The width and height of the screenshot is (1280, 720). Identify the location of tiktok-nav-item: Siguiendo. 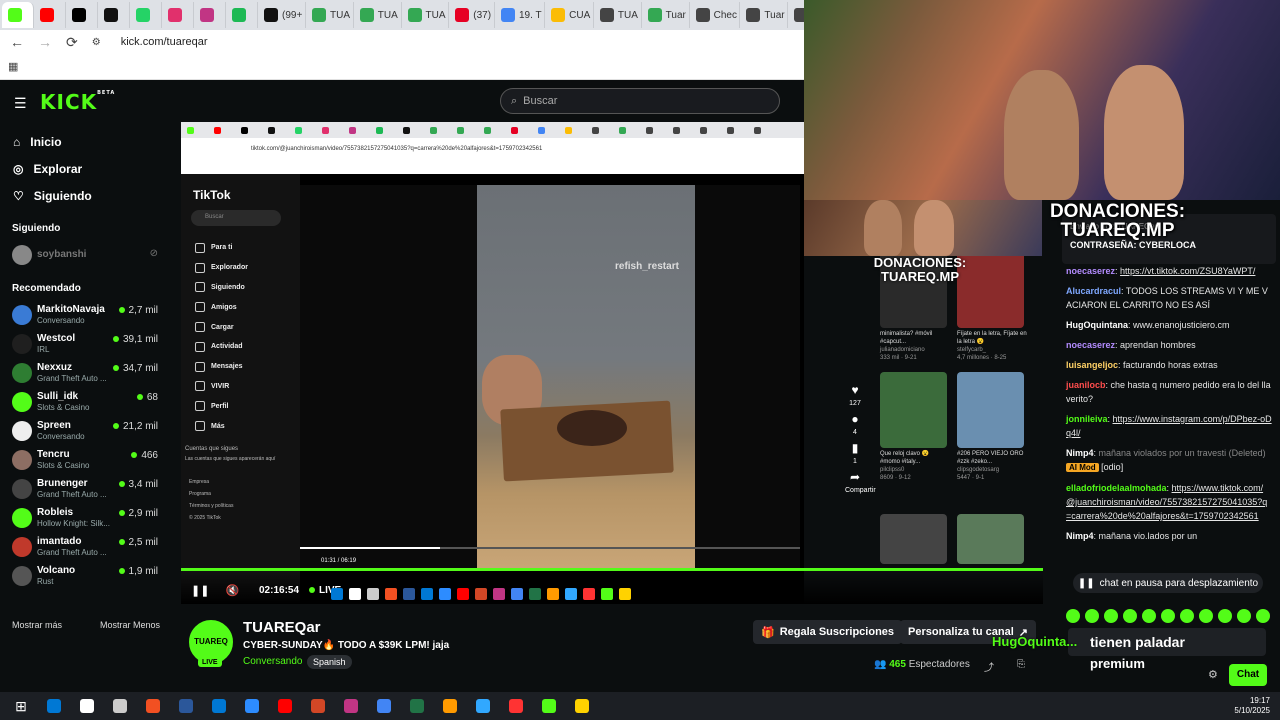
(245, 288).